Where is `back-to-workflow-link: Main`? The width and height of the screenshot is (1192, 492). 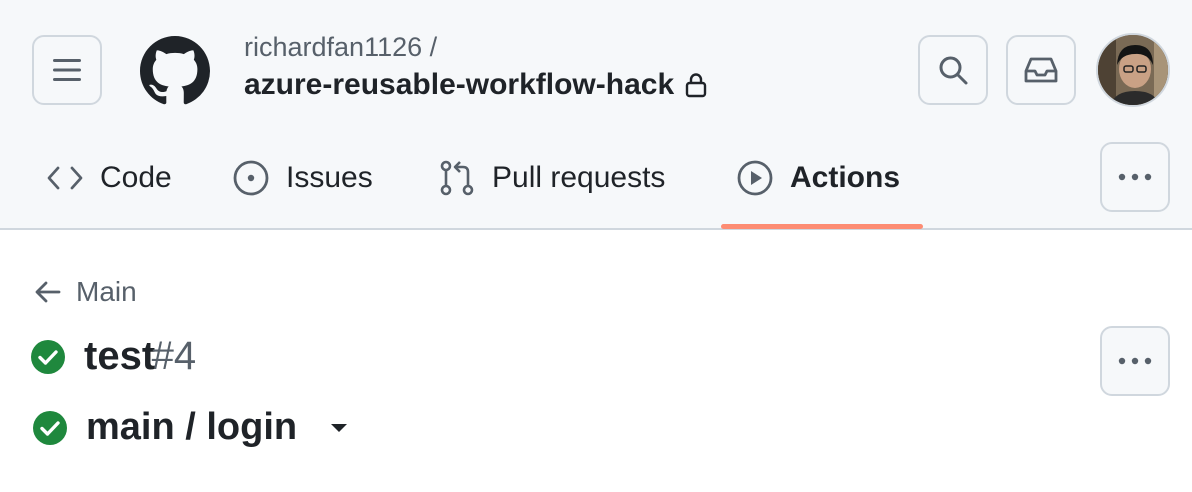 back-to-workflow-link: Main is located at coordinates (85, 292).